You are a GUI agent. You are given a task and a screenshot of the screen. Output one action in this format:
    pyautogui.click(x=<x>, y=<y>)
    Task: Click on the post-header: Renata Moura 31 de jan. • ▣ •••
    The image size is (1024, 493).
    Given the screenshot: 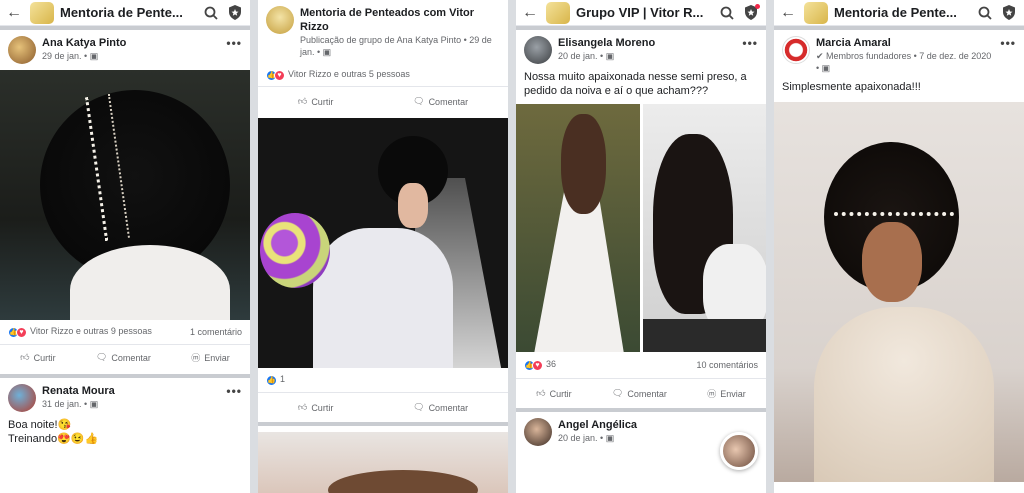 What is the action you would take?
    pyautogui.click(x=125, y=398)
    